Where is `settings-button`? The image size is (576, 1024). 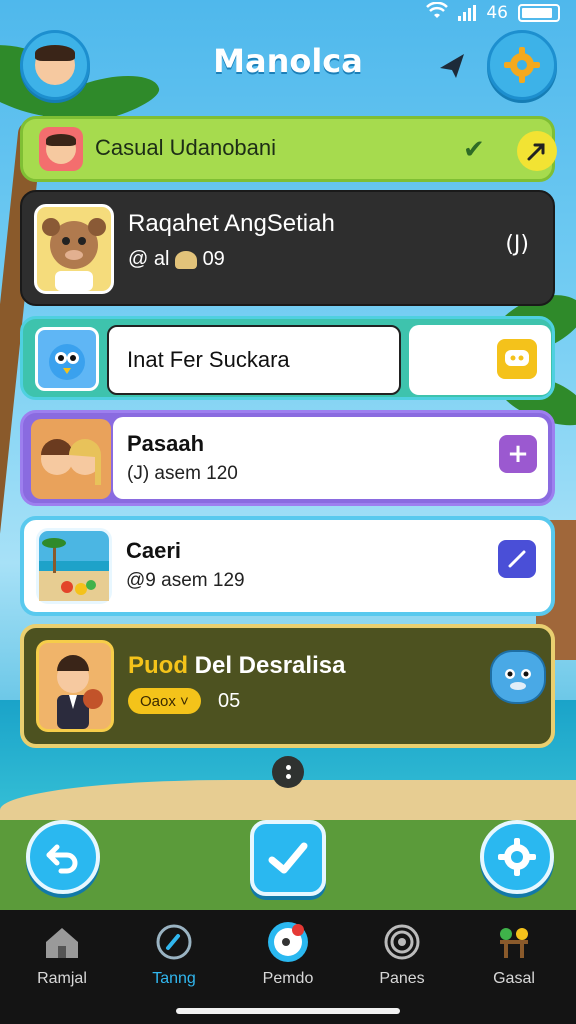 settings-button is located at coordinates (522, 65).